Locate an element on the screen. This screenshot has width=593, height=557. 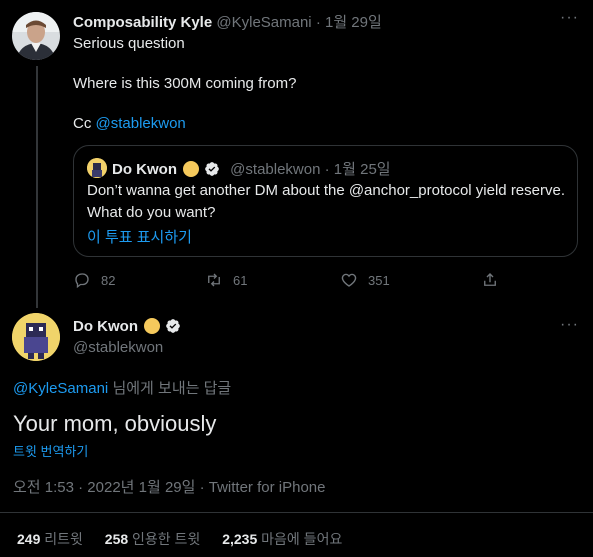
likes-label: 마음에 들어요 is located at coordinates (302, 539).